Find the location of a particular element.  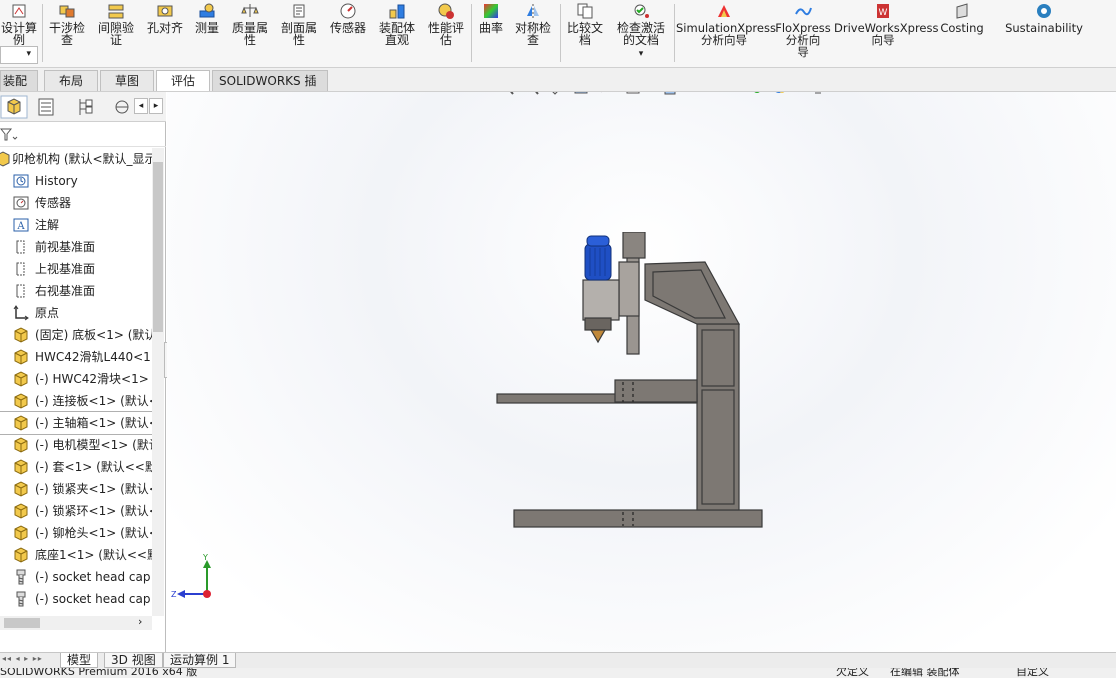

view-orientation-icon: ▾ is located at coordinates (638, 93).